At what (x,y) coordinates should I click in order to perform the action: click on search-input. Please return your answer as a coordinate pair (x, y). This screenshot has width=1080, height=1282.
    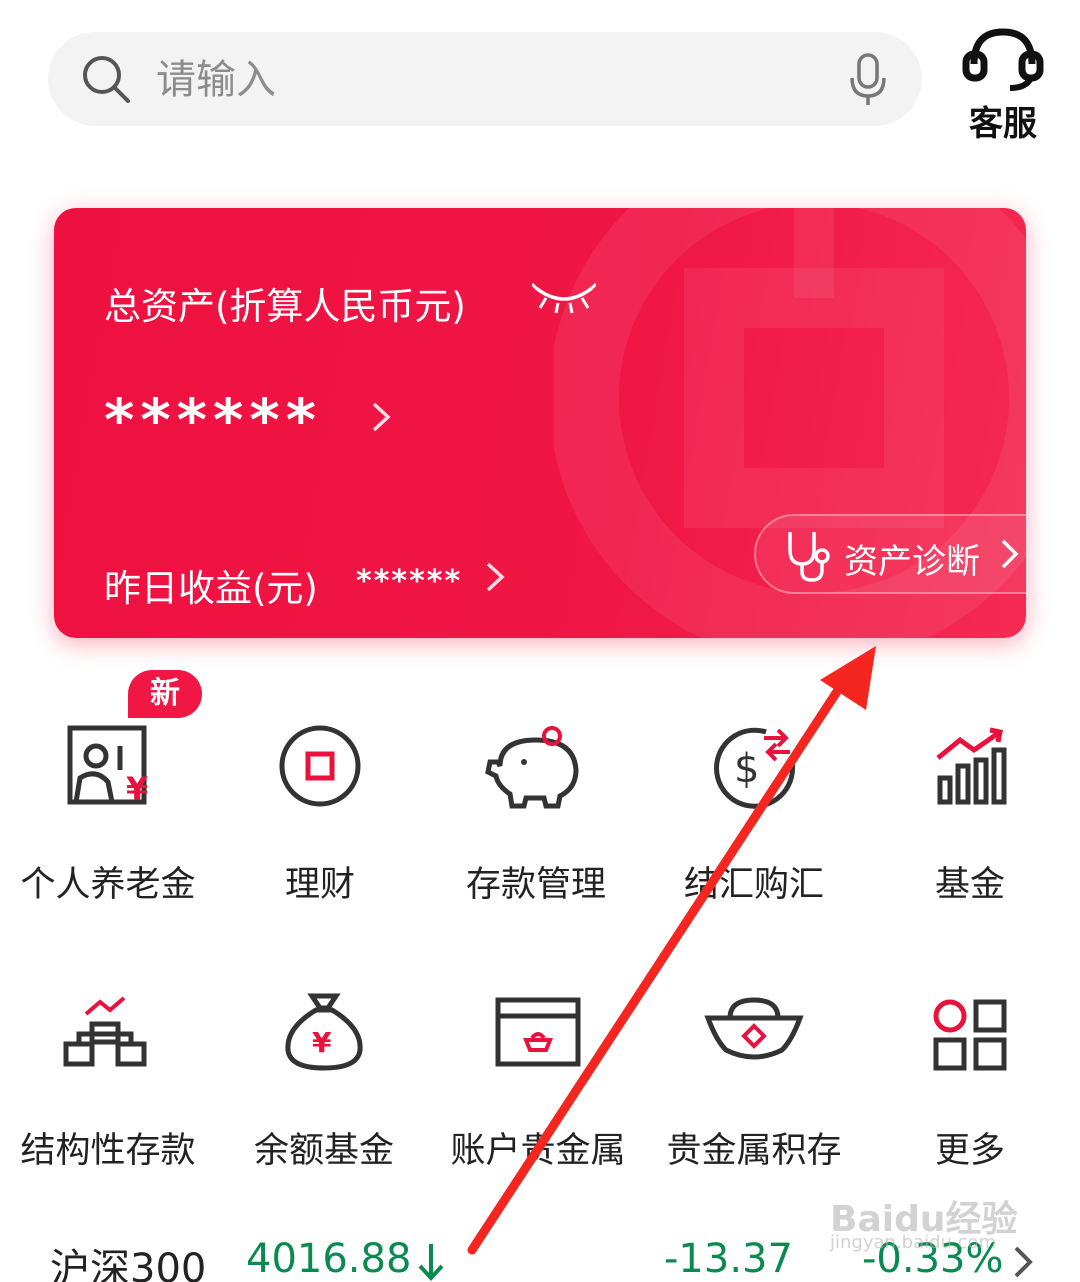
    Looking at the image, I should click on (486, 80).